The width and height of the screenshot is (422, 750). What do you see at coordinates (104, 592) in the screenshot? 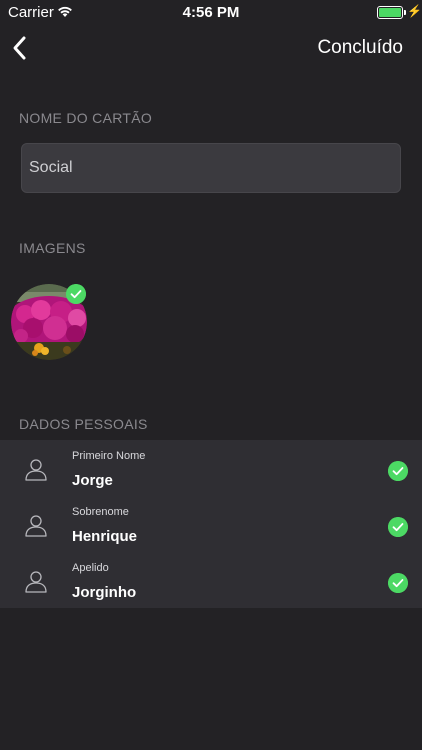
I see `field-value: Jorginho` at bounding box center [104, 592].